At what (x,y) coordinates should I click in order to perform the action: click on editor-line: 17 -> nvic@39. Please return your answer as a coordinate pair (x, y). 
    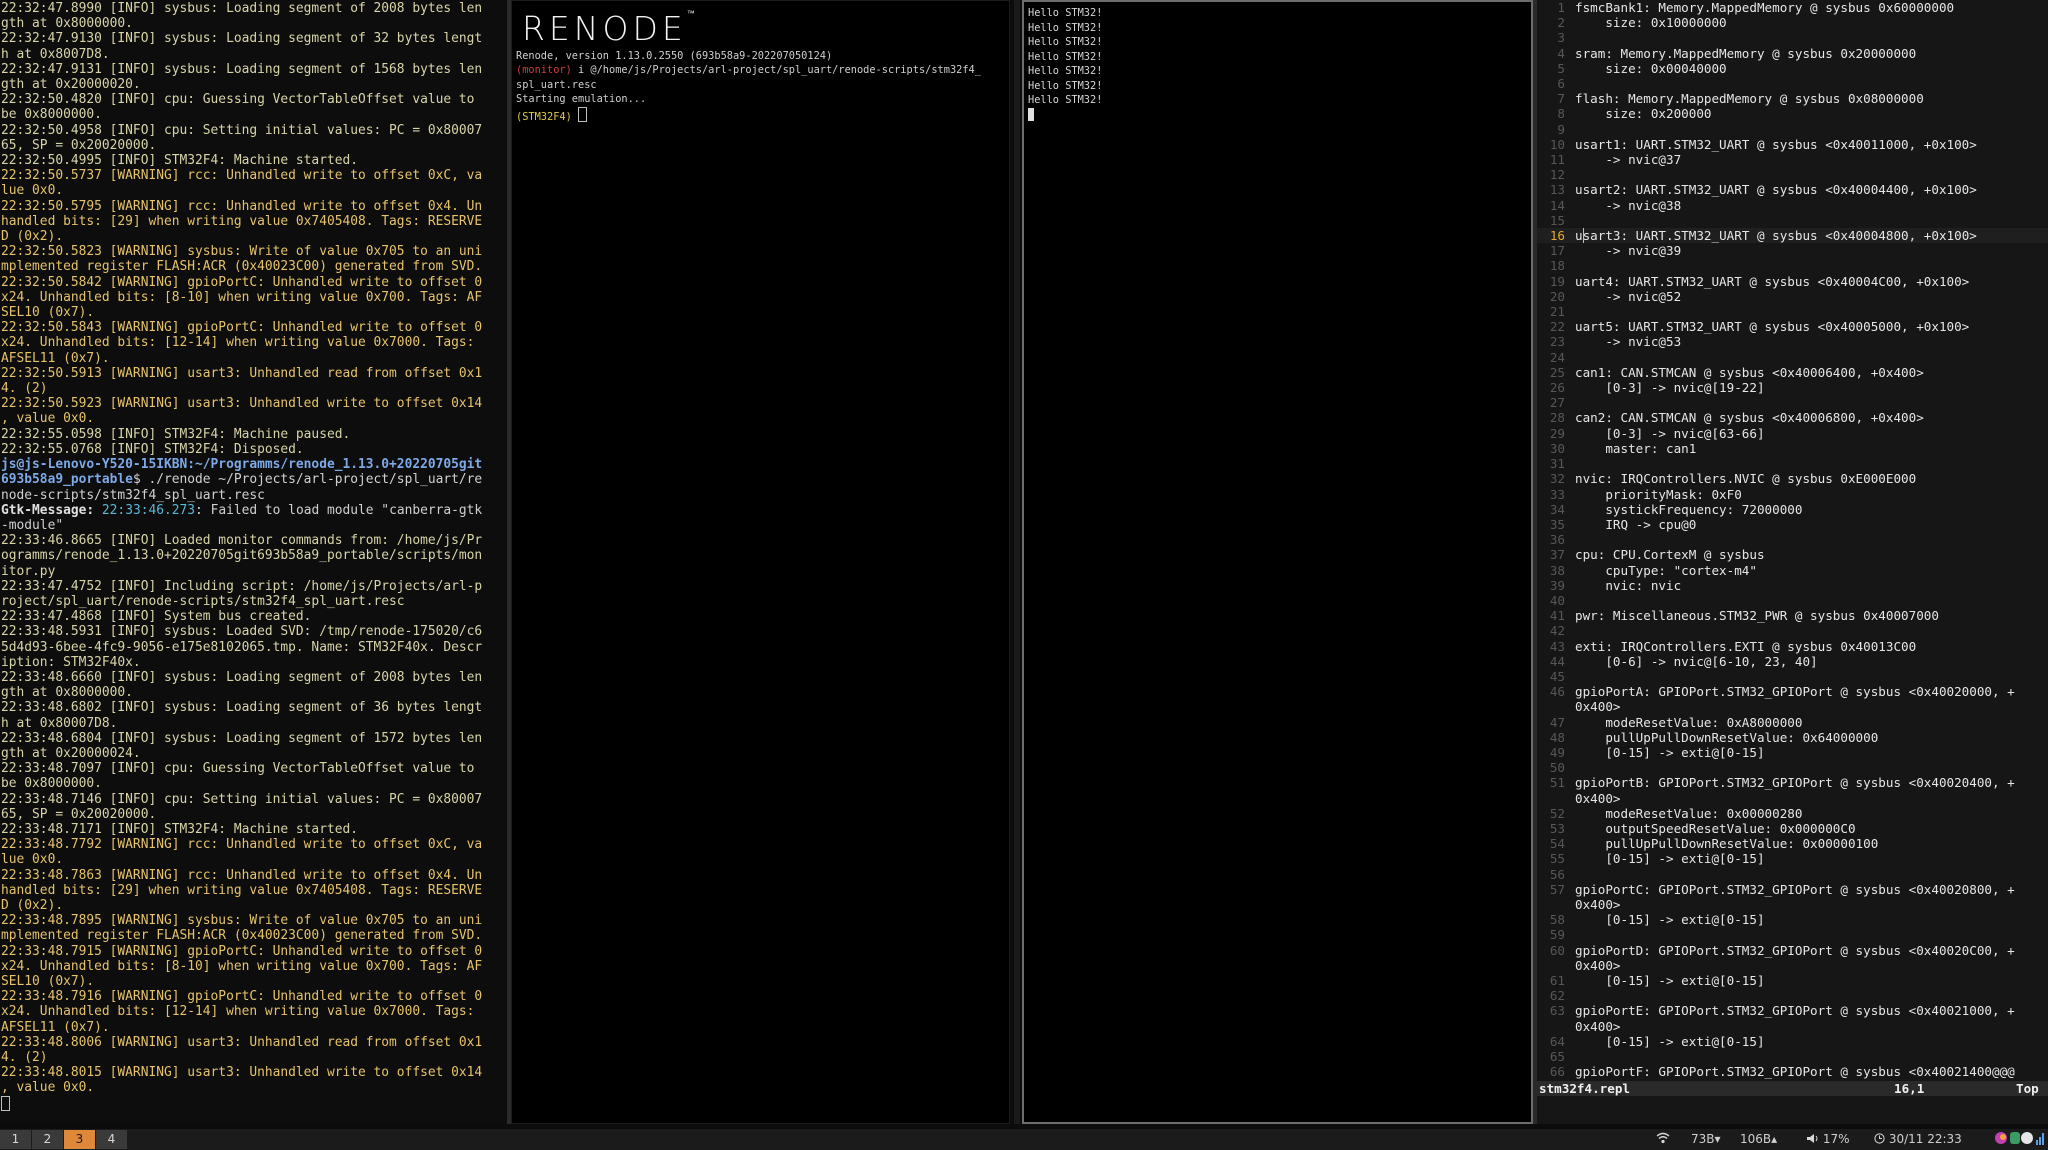
    Looking at the image, I should click on (1792, 250).